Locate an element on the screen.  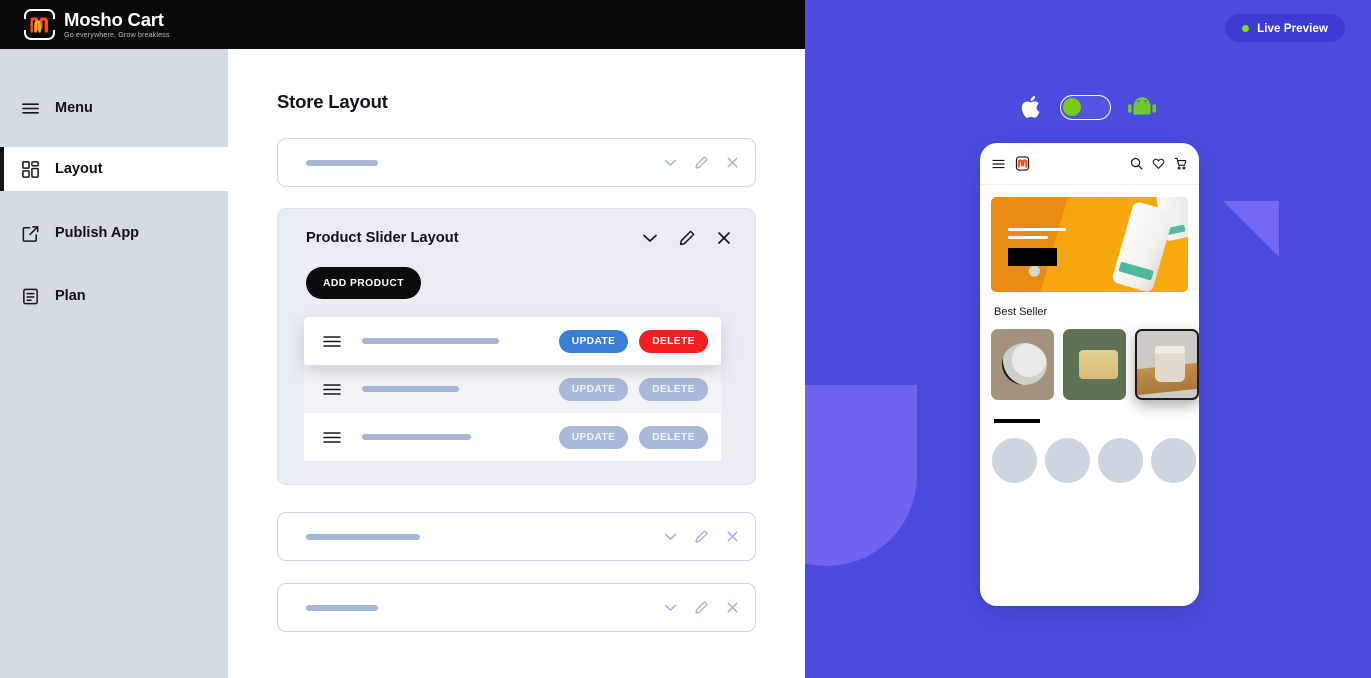
document-list-icon is located at coordinates (30, 296).